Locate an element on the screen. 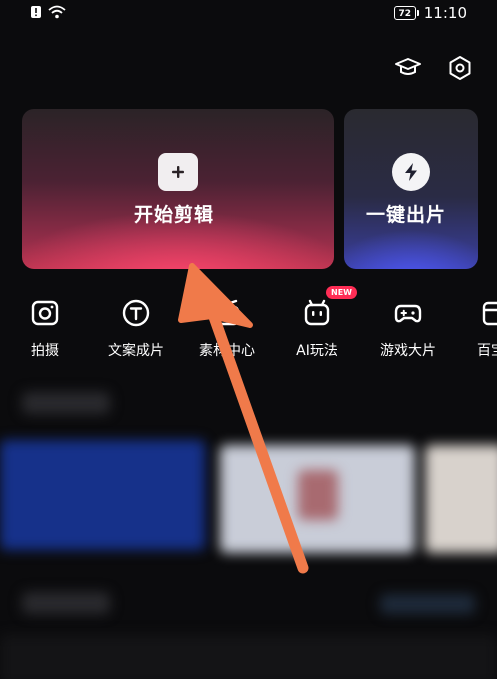 This screenshot has height=679, width=497. lightning-icon is located at coordinates (411, 172).